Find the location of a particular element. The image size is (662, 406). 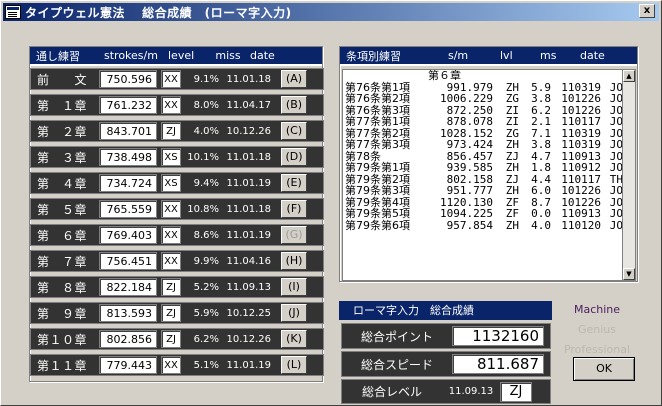

chapter-button: (G) is located at coordinates (294, 235).